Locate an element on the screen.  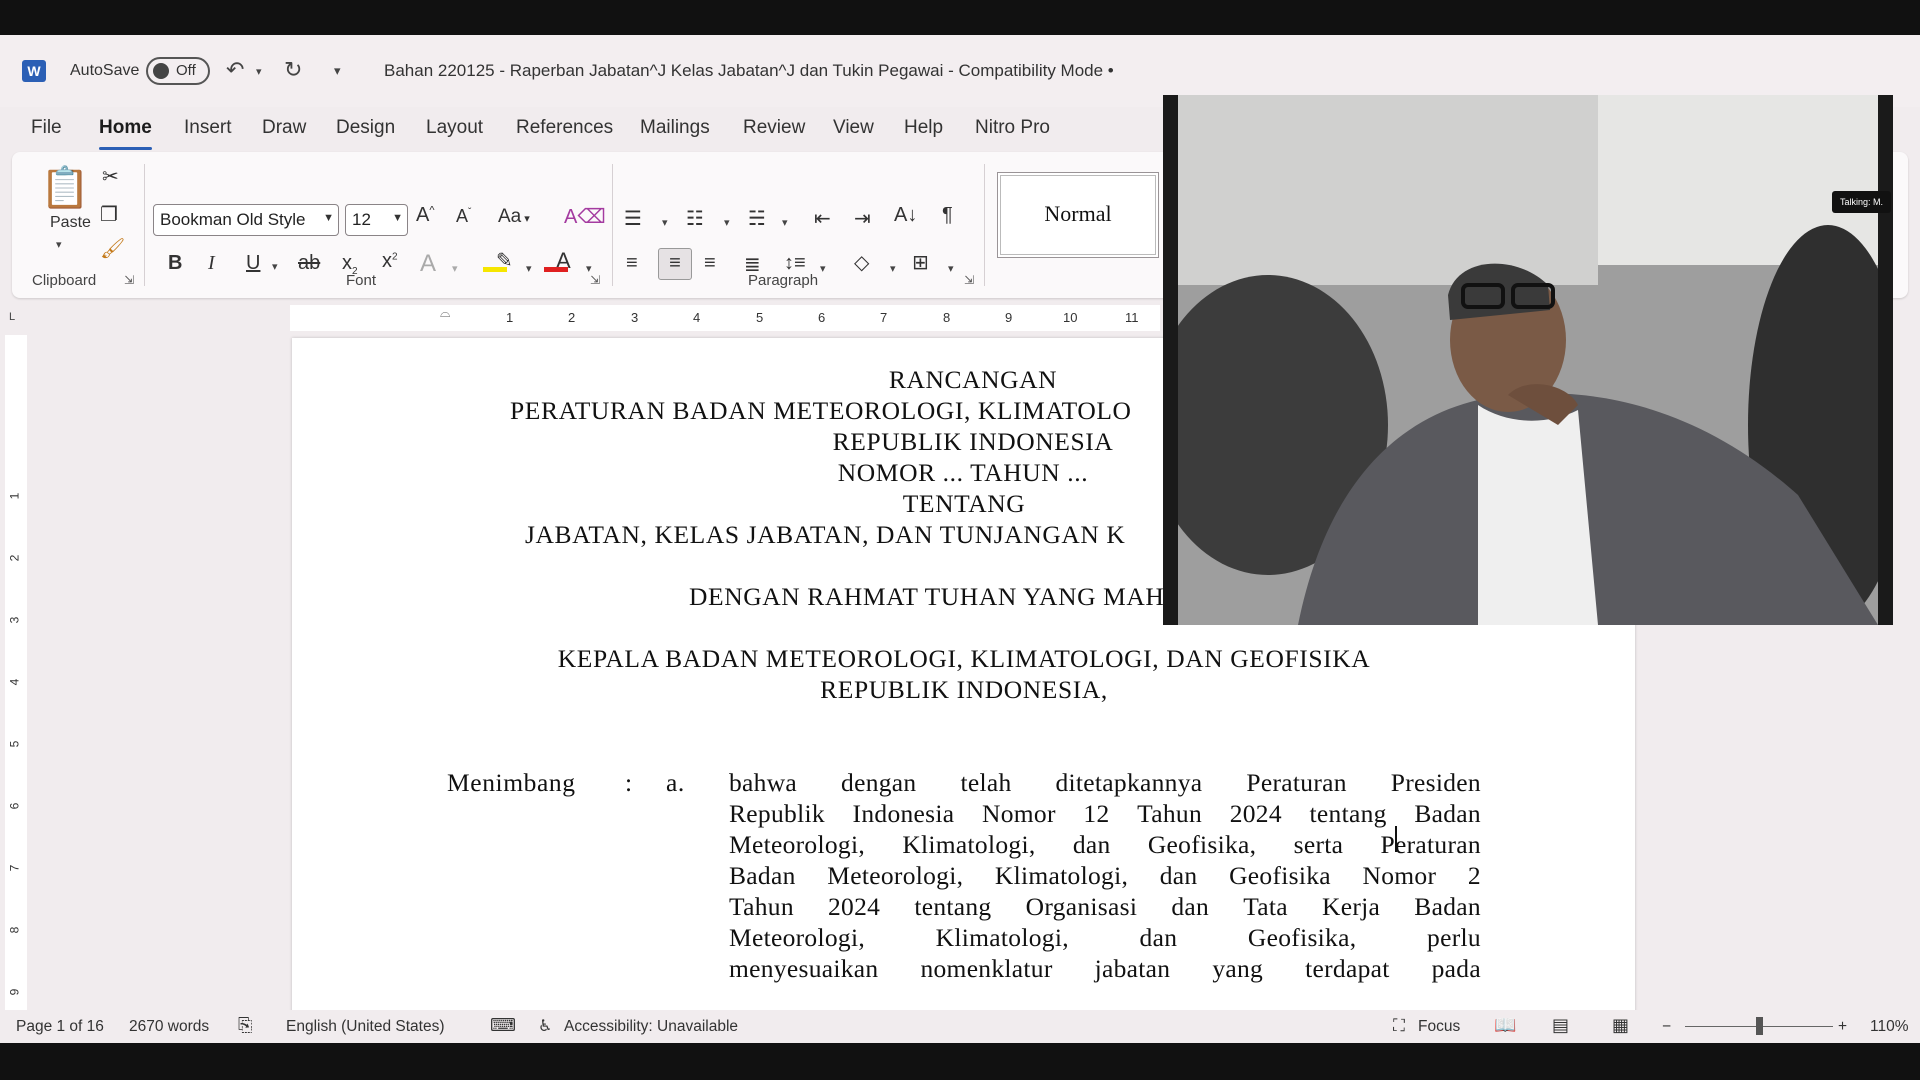
print-layout-icon: ▤ is located at coordinates (1560, 1025).